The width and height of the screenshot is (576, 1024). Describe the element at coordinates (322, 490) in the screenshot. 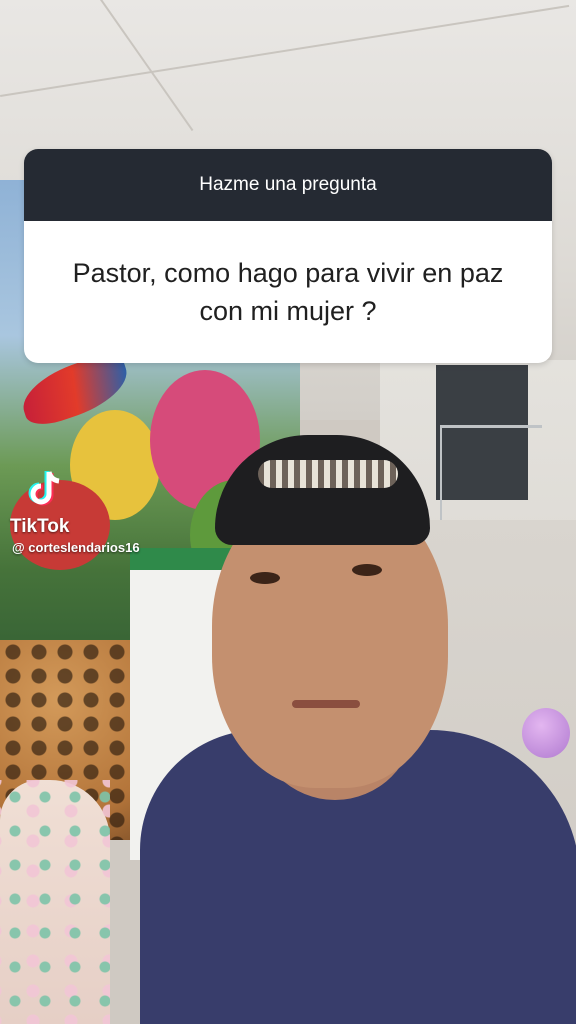

I see `cap` at that location.